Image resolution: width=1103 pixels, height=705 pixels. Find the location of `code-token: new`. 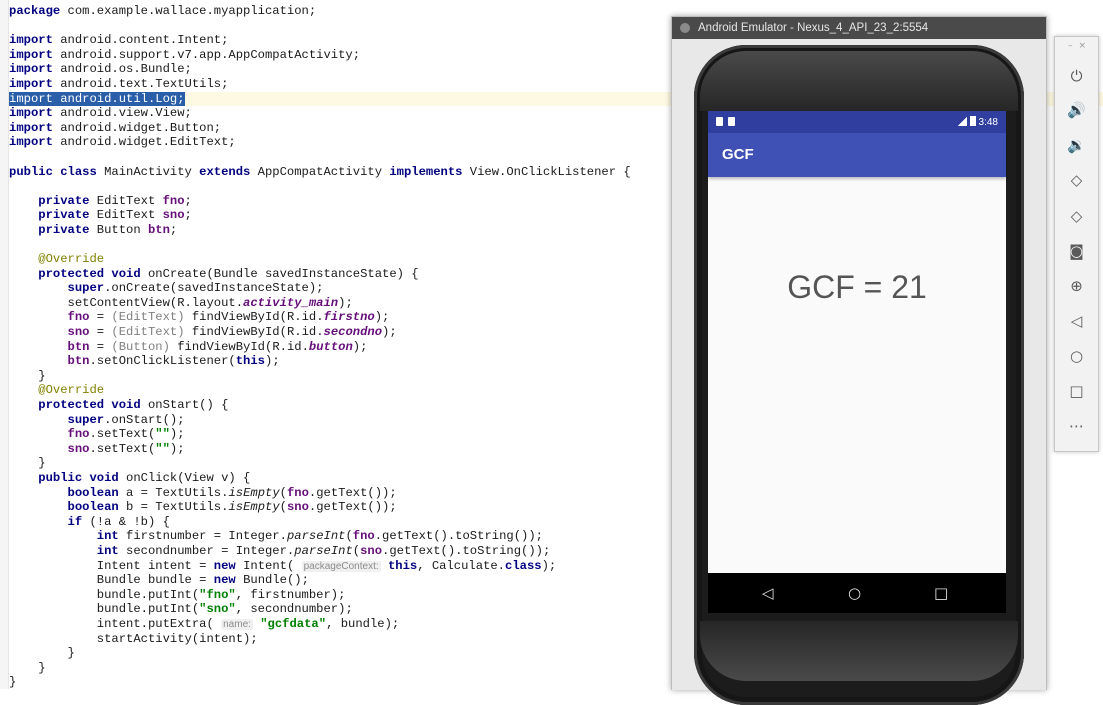

code-token: new is located at coordinates (228, 580).